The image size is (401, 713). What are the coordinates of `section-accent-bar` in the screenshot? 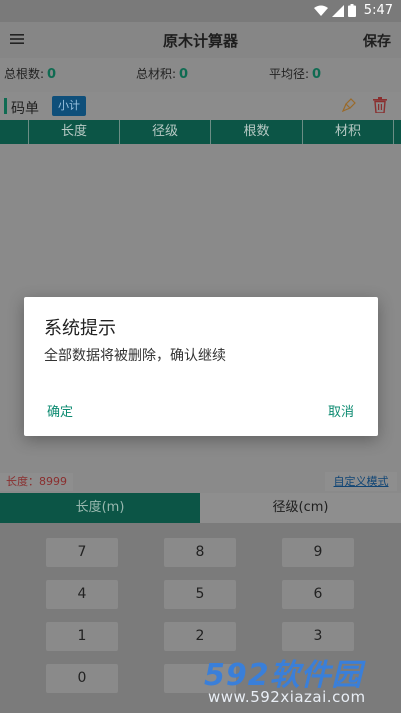 It's located at (5, 106).